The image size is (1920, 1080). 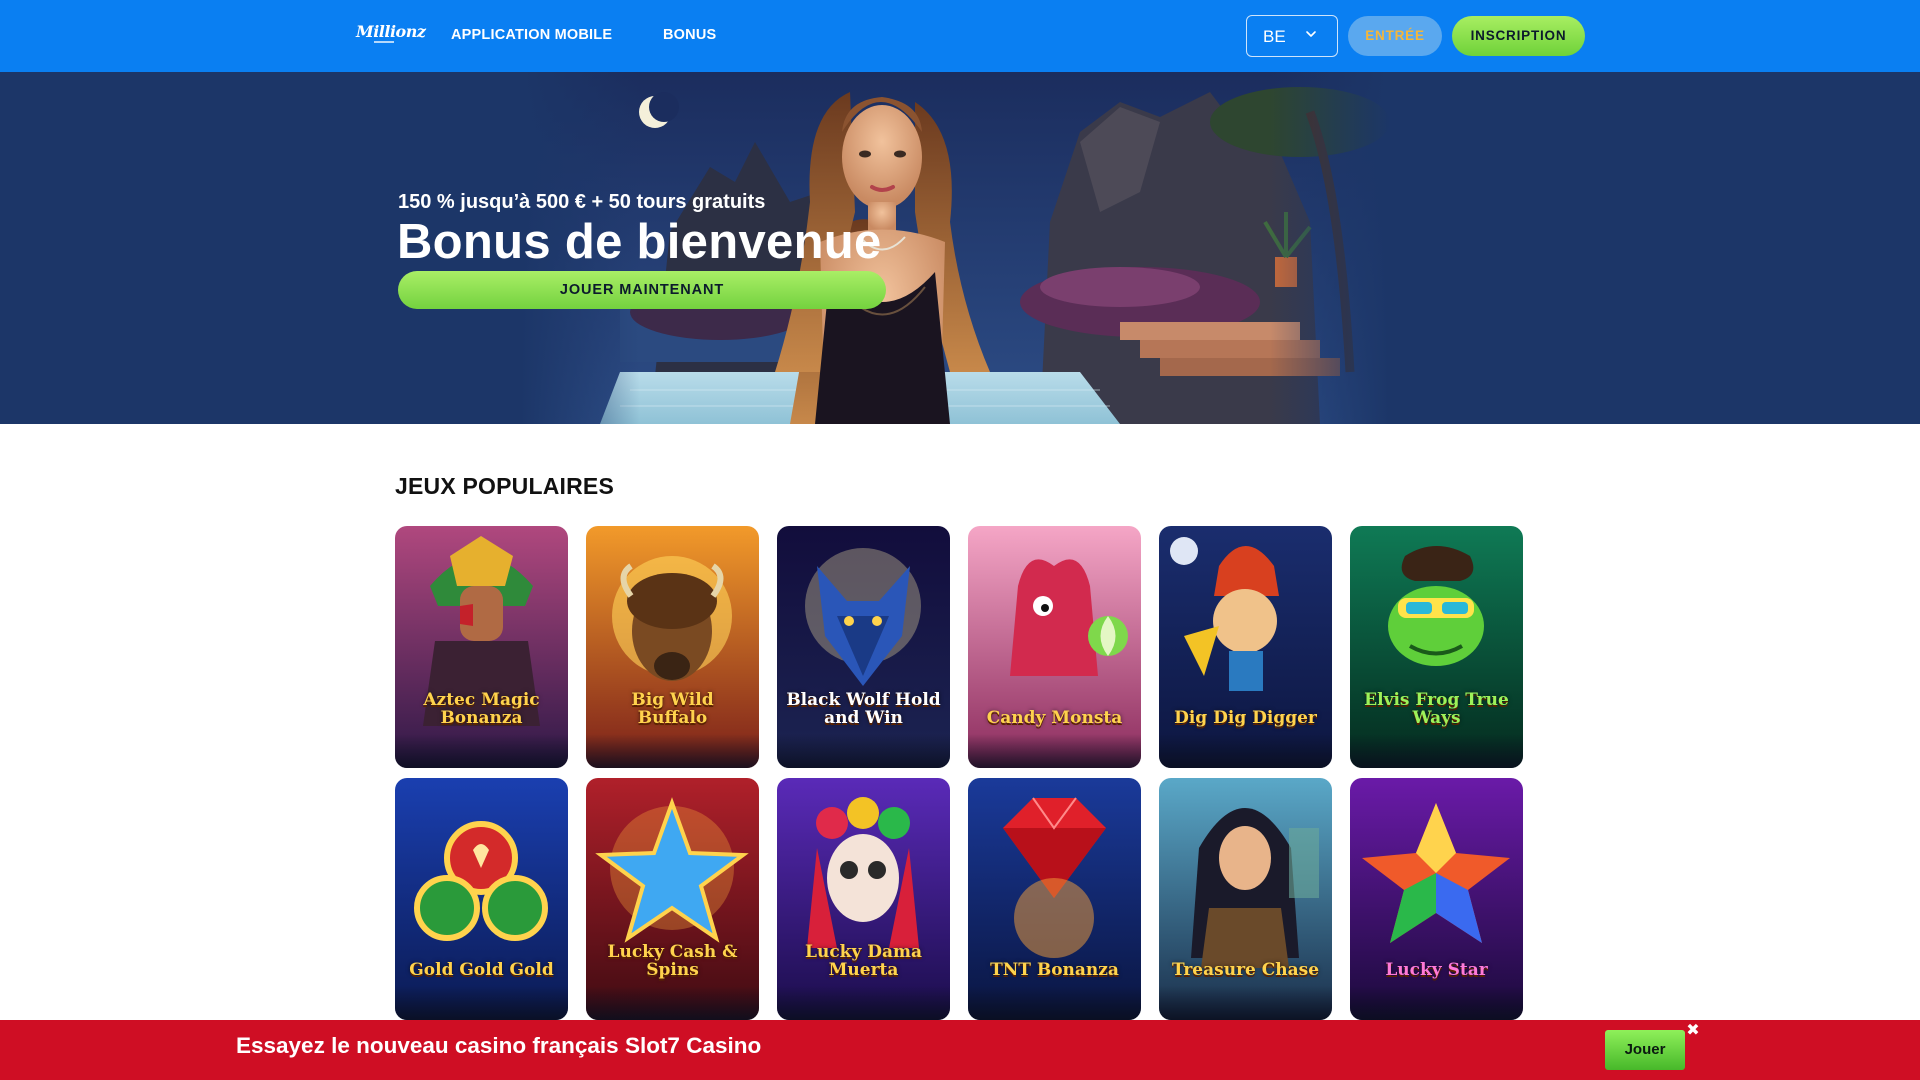 I want to click on game-tile-black-wolf: Black Wolf Hold and Win, so click(x=863, y=647).